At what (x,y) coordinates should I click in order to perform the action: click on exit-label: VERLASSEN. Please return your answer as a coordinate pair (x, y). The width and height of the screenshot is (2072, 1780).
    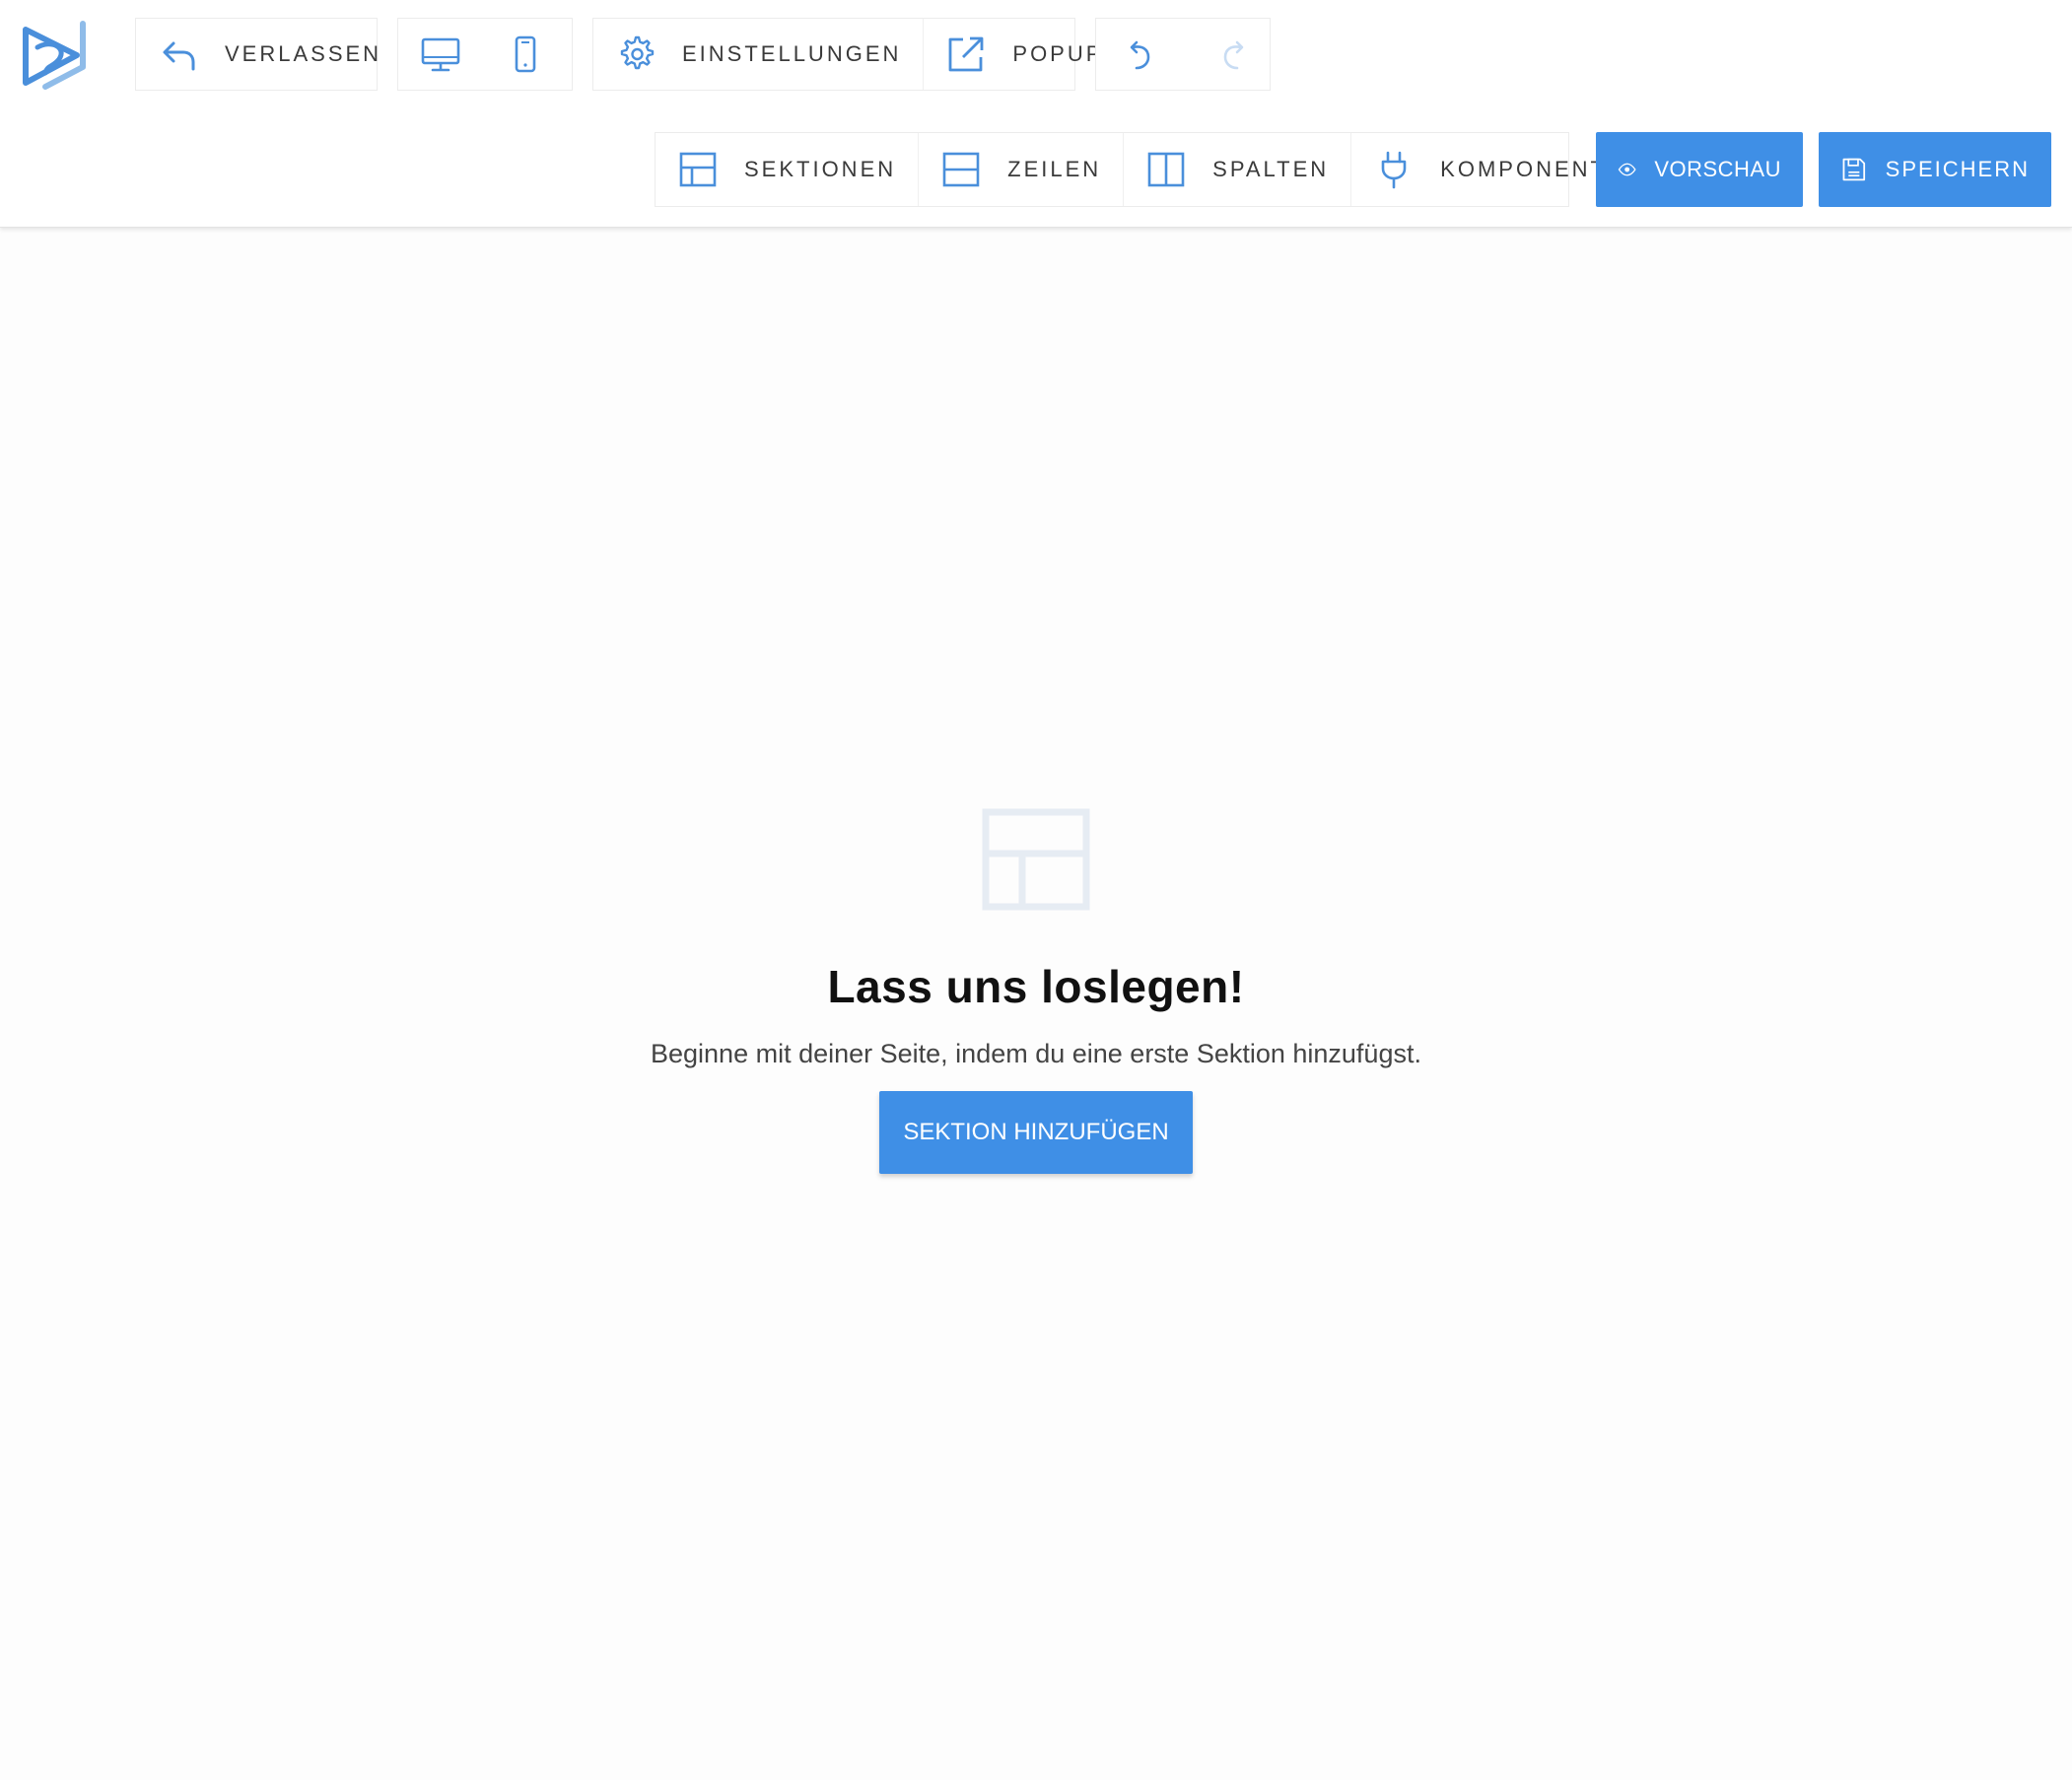
    Looking at the image, I should click on (303, 54).